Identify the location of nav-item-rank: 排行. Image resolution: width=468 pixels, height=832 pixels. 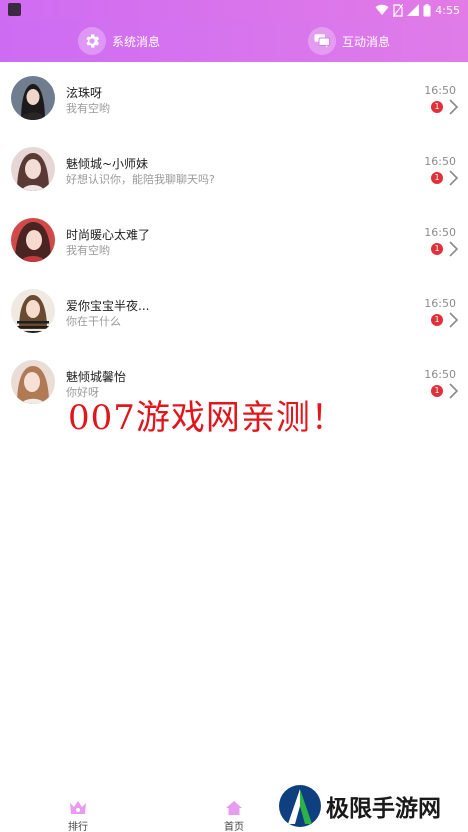
(78, 816).